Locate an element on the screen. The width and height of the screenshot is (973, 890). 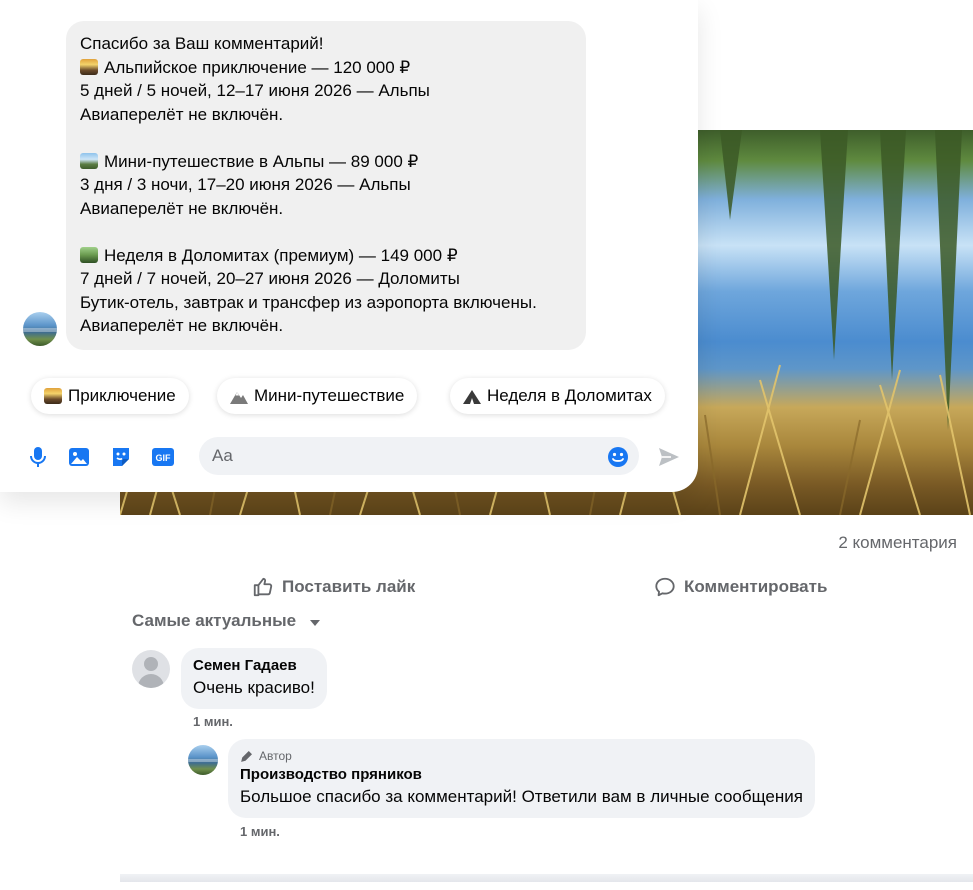
comment-author: Производство пряников is located at coordinates (521, 775).